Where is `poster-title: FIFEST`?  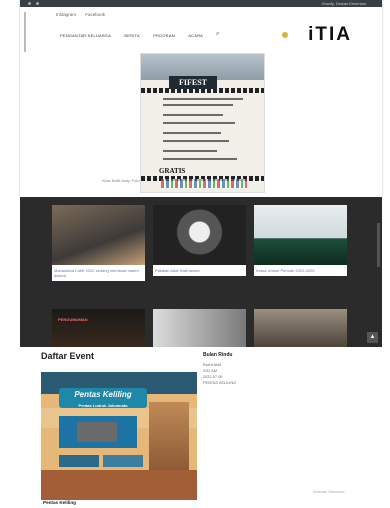 poster-title: FIFEST is located at coordinates (193, 82).